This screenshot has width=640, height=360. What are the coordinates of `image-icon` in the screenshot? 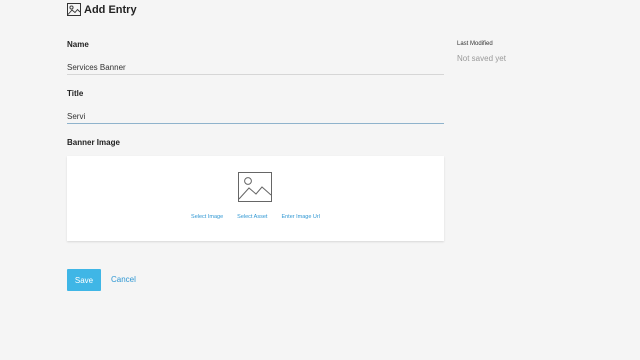 It's located at (74, 9).